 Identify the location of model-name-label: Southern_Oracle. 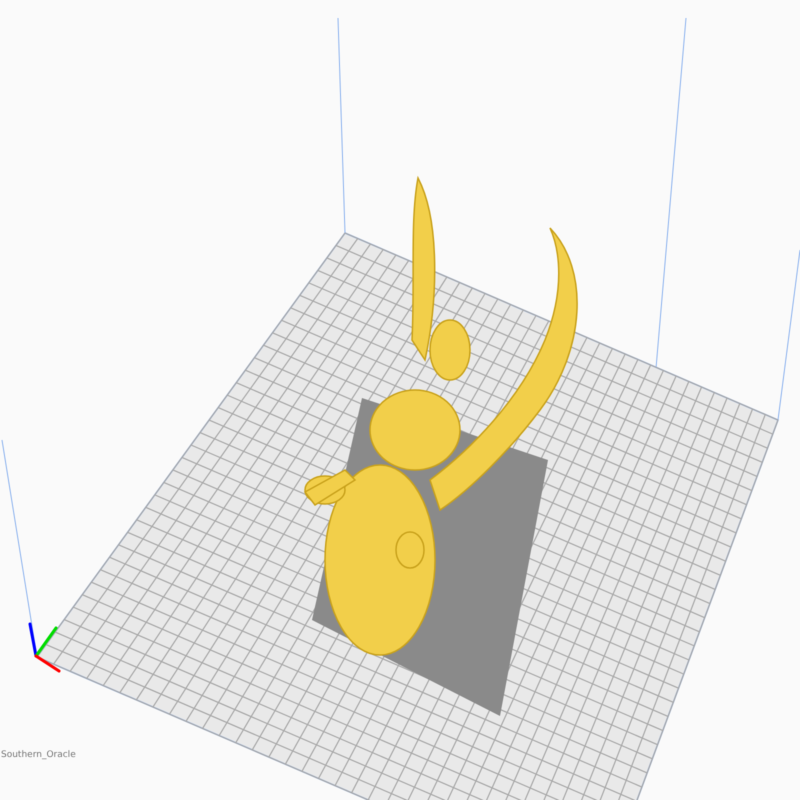
(38, 755).